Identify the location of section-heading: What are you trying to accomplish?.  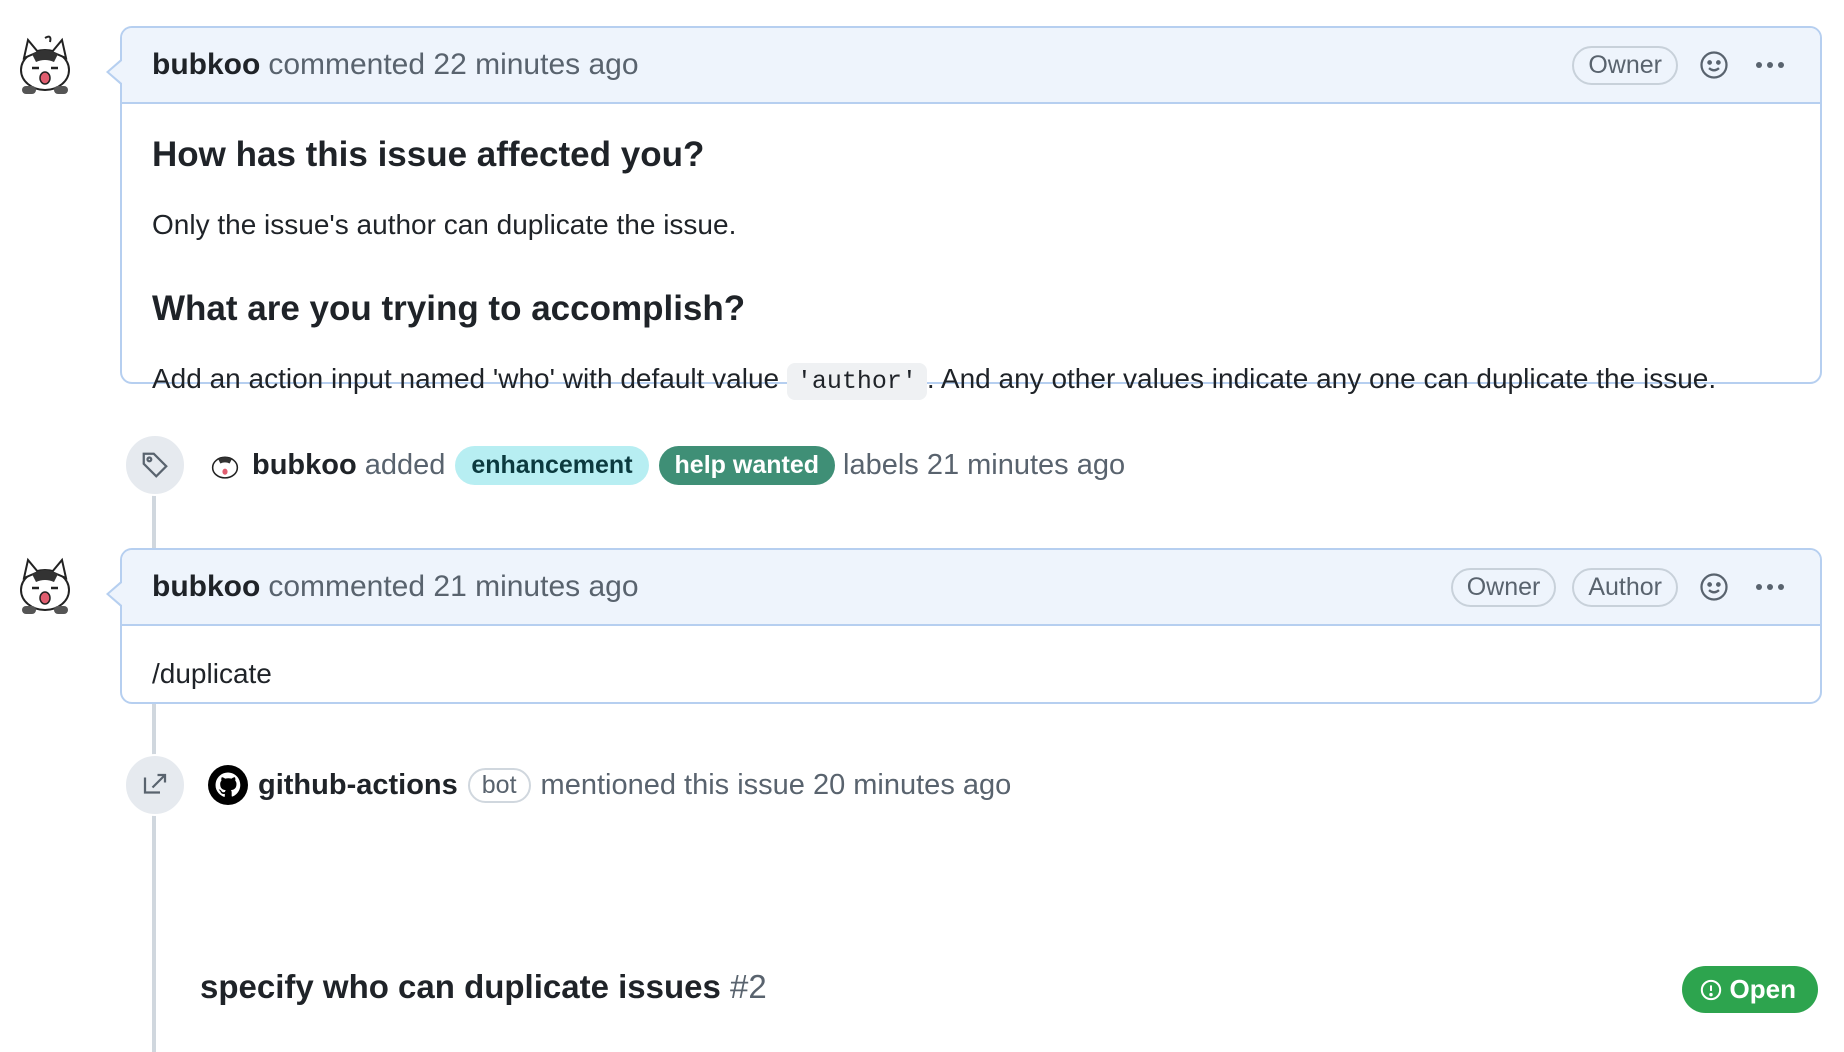
(449, 309).